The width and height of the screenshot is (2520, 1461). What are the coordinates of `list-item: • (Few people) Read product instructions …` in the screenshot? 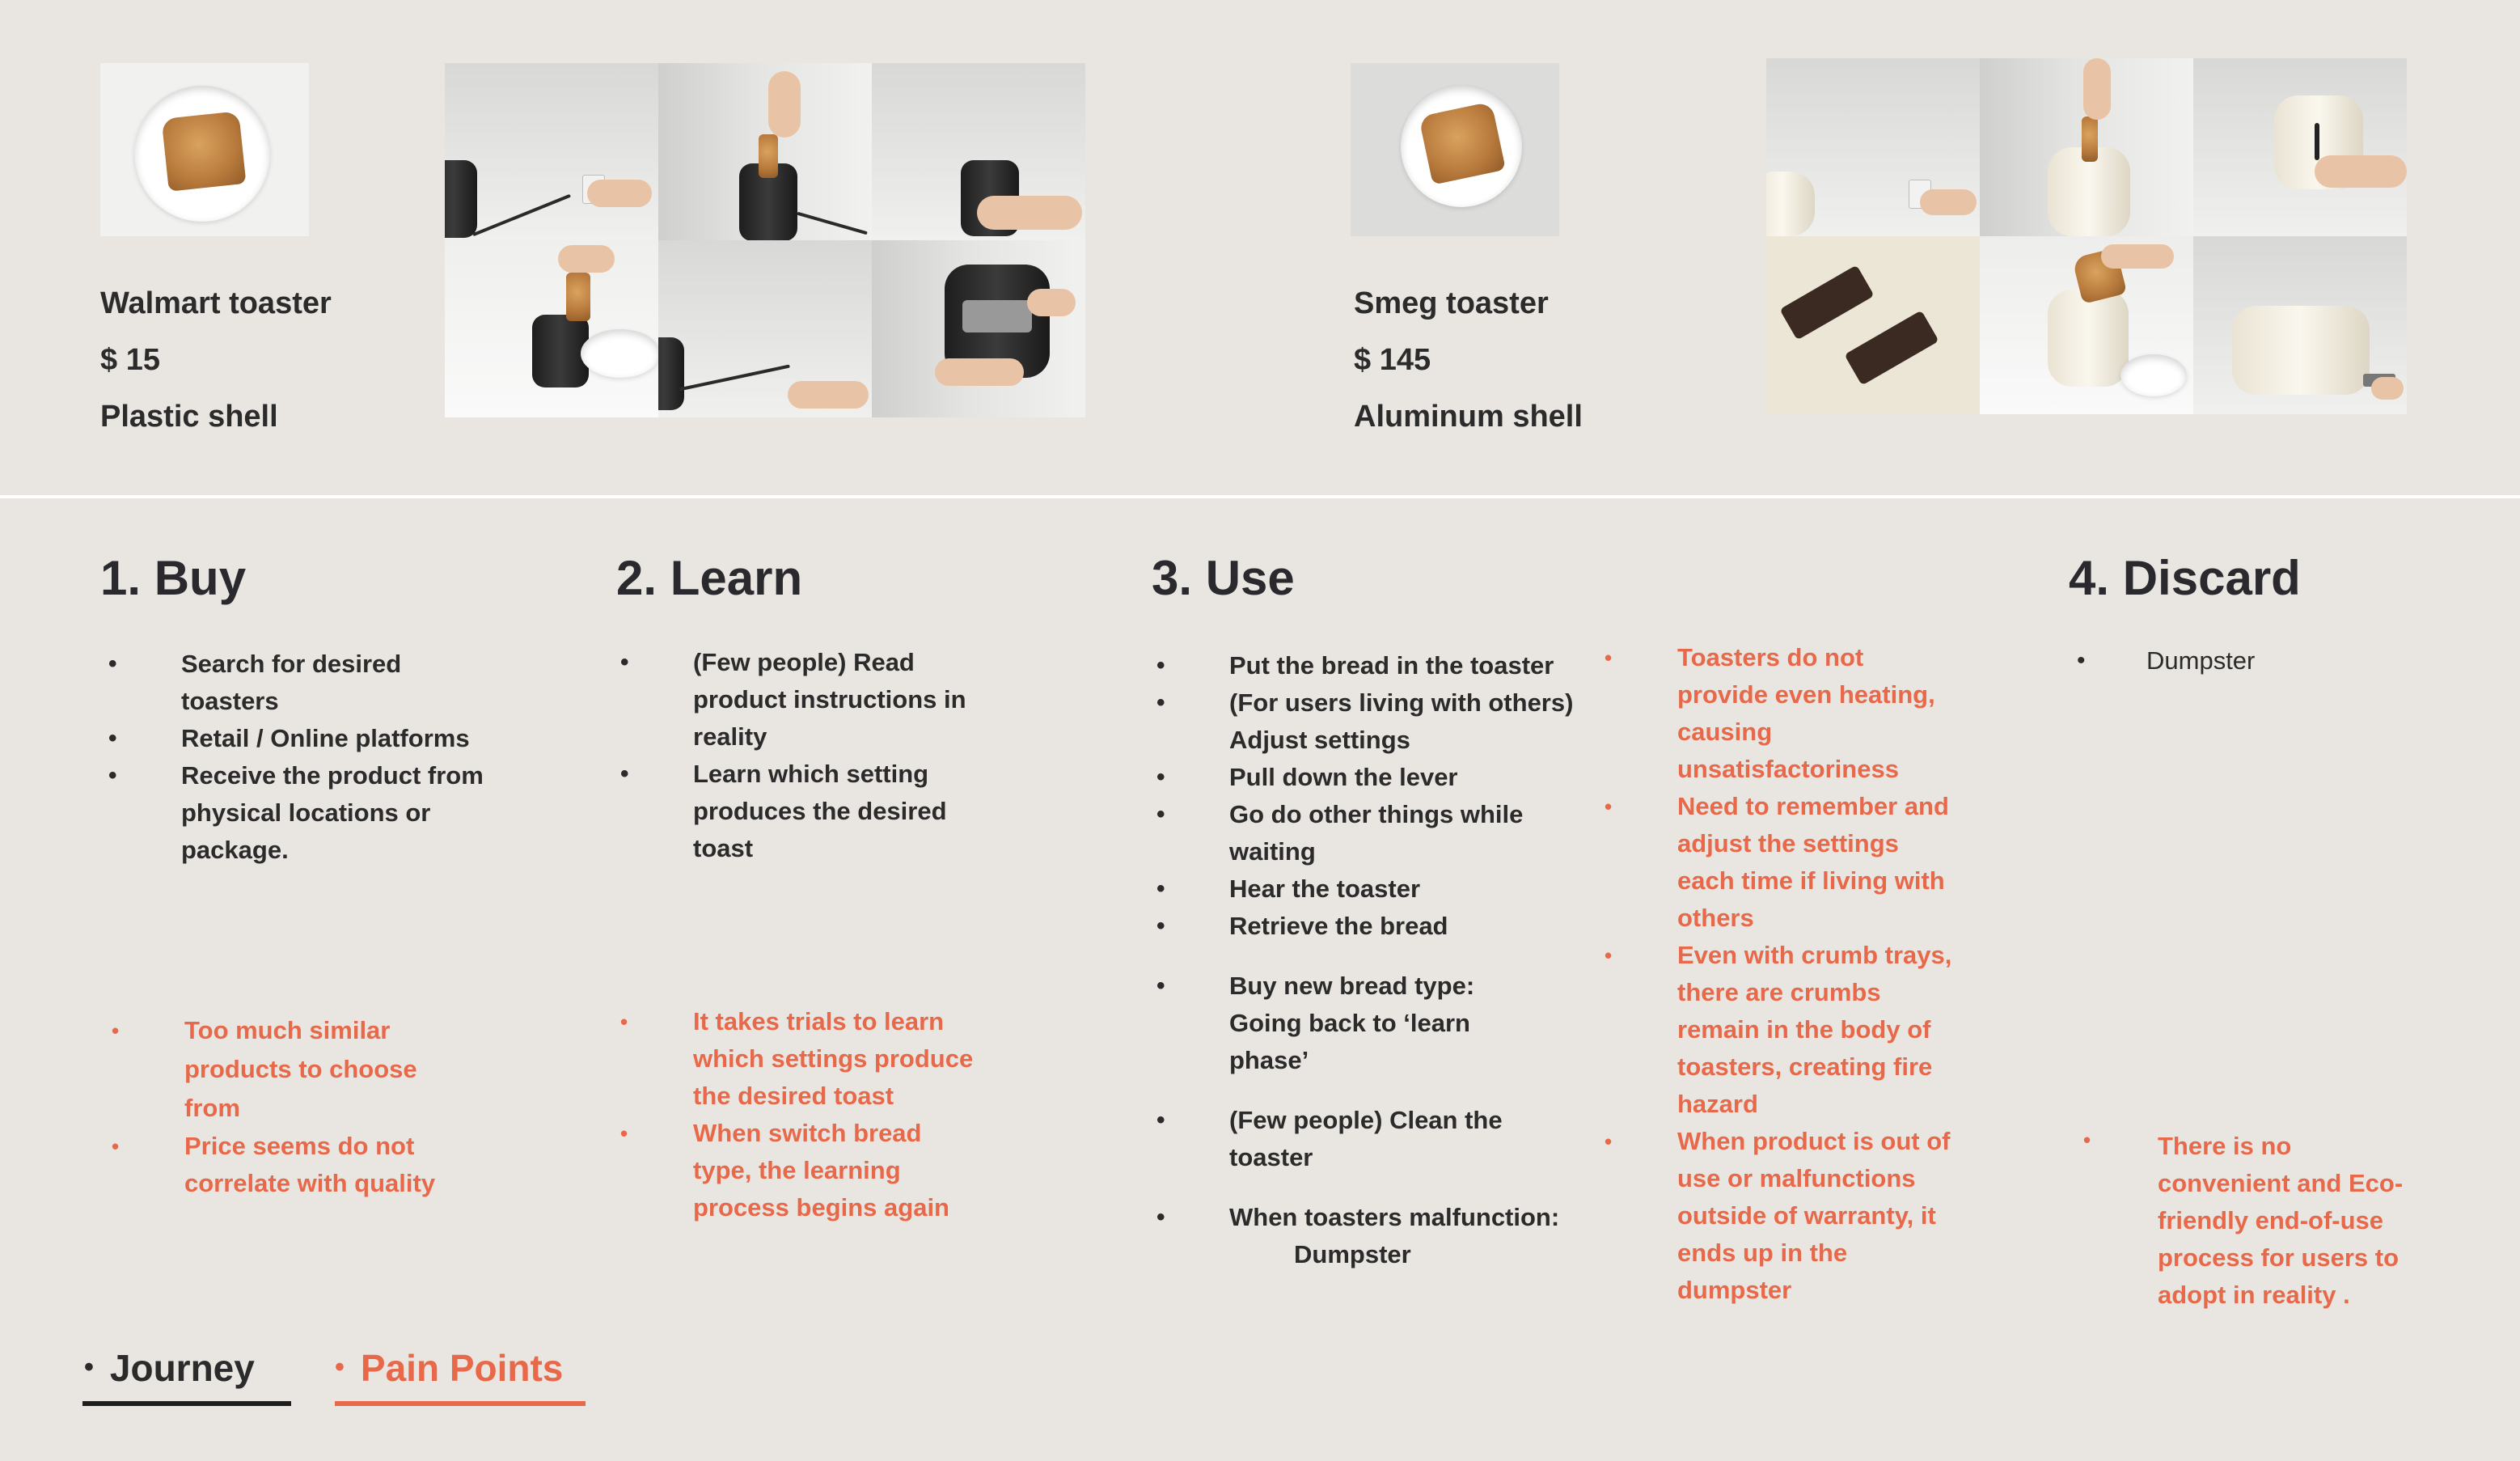 It's located at (793, 699).